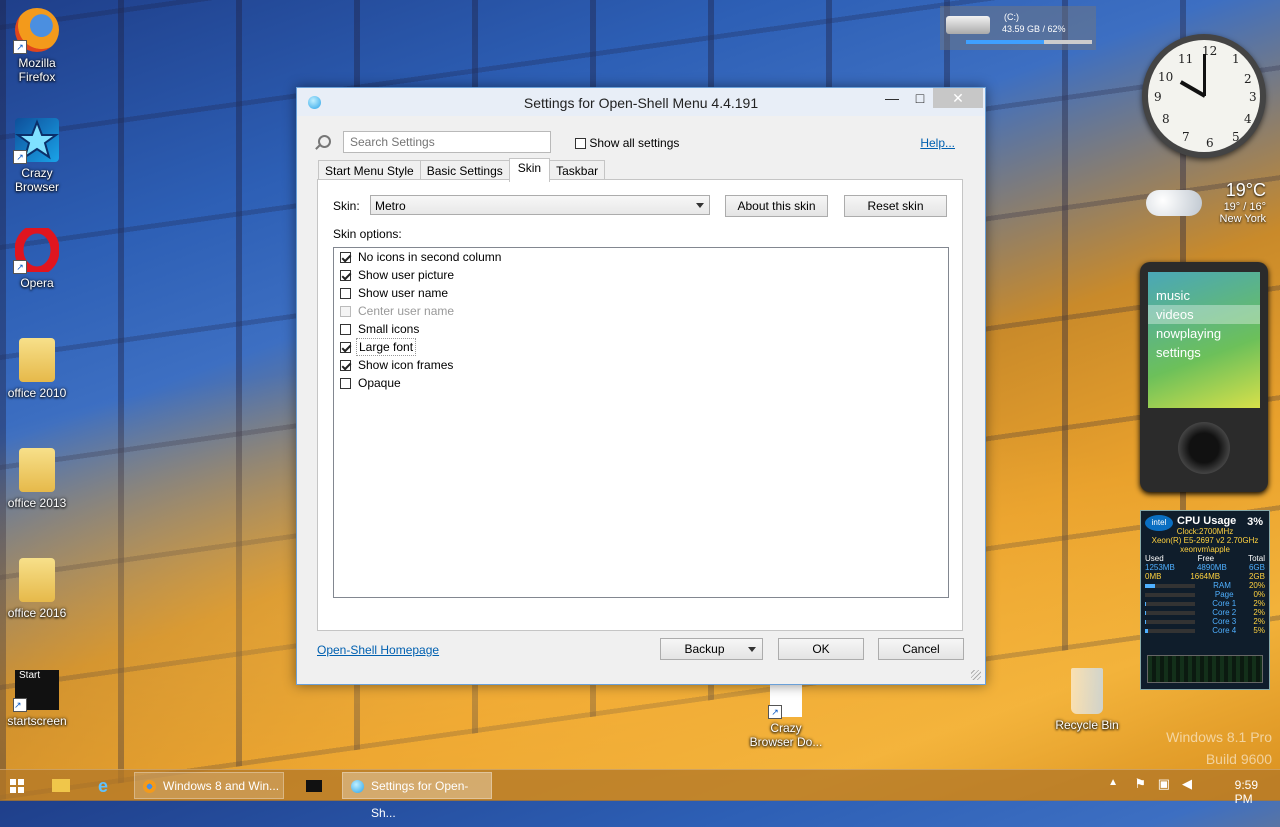 Image resolution: width=1280 pixels, height=827 pixels. What do you see at coordinates (641, 275) in the screenshot?
I see `skin-option-item: Show user picture` at bounding box center [641, 275].